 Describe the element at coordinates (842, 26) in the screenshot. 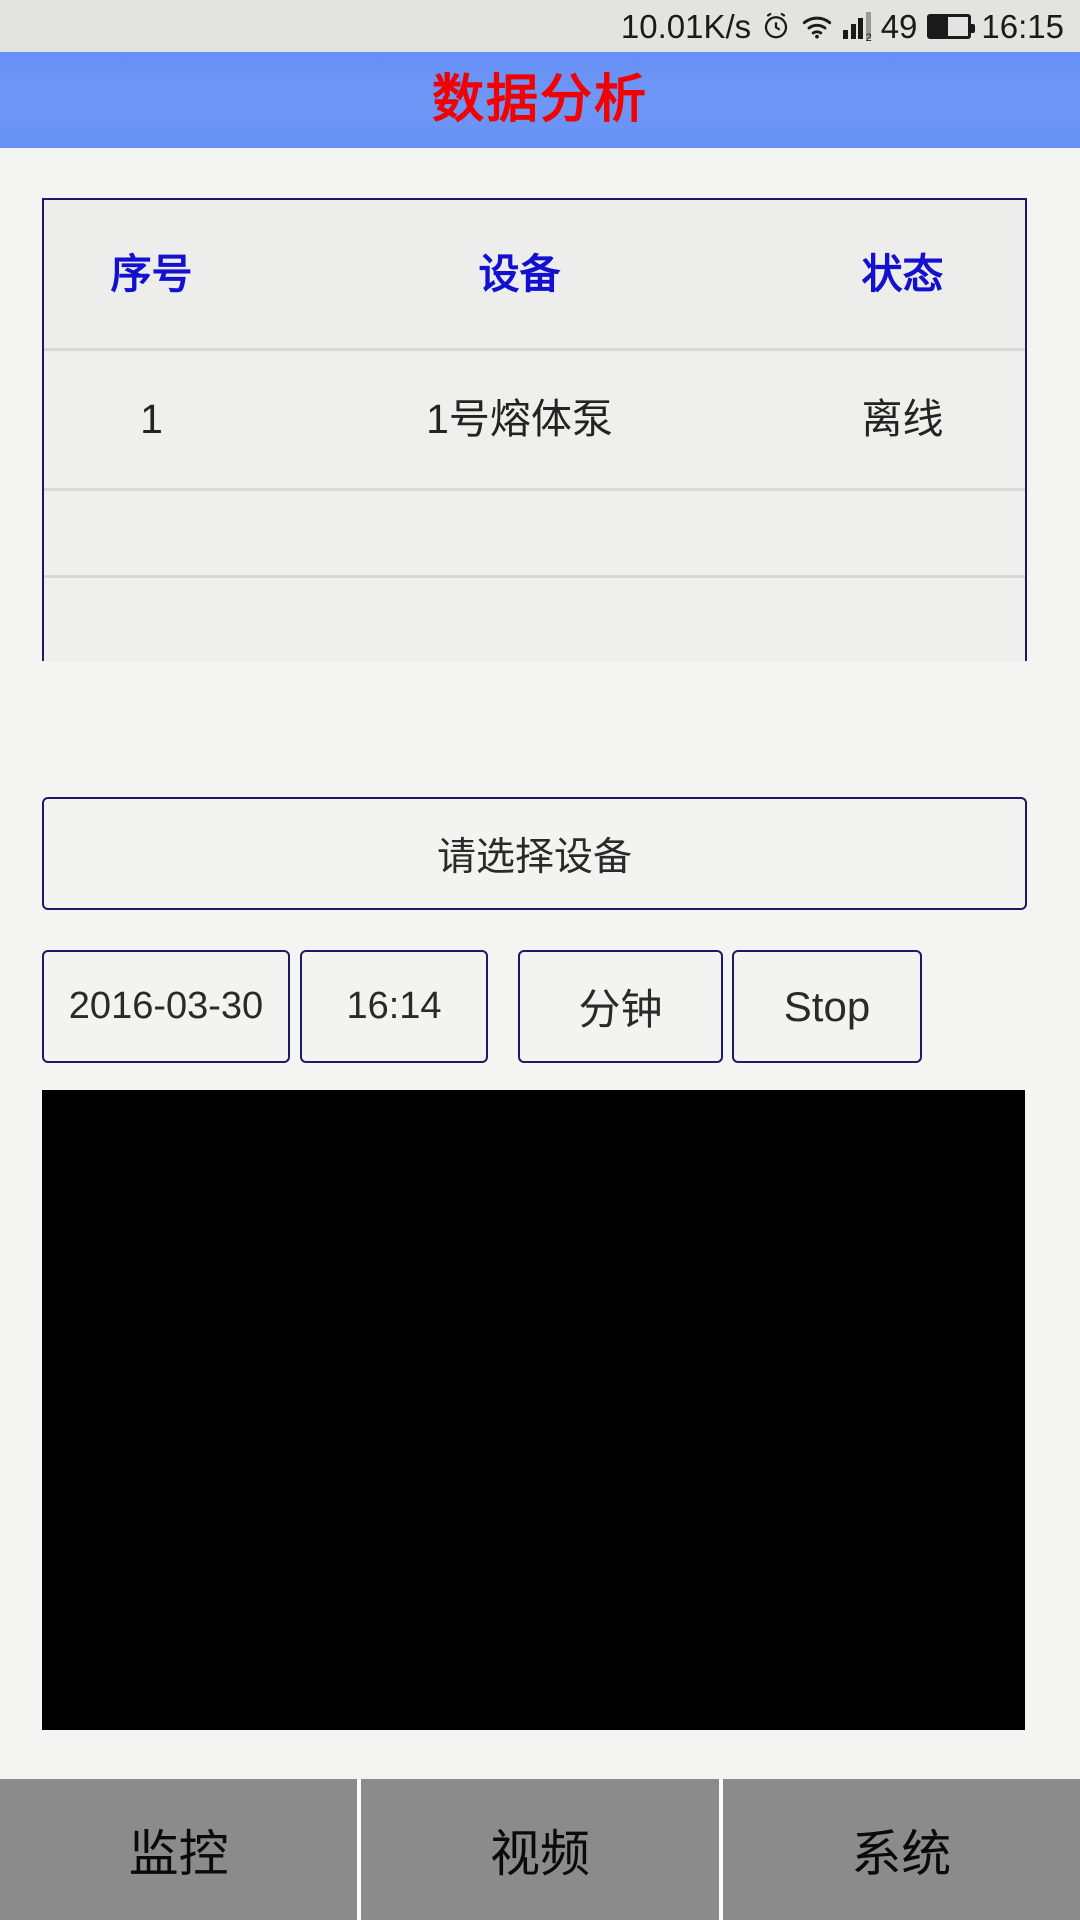

I see `status-bar-items: 10.01K/s 2 49 16:15` at that location.